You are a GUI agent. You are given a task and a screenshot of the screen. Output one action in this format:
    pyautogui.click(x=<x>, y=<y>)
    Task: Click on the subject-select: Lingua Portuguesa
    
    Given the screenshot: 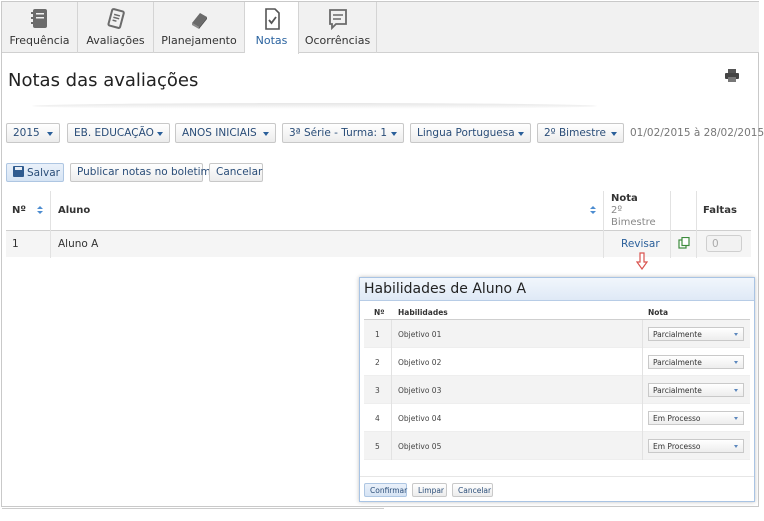 What is the action you would take?
    pyautogui.click(x=470, y=133)
    